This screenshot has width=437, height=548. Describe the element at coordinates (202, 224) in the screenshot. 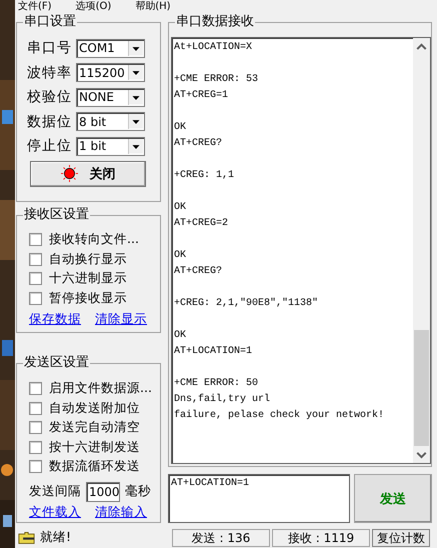

I see `log-line: AT+CREG=2` at that location.